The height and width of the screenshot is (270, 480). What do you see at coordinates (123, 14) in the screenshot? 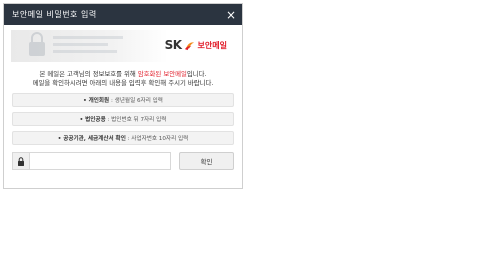
I see `dialog-titlebar: 보안메일 비밀번호 입력 ×` at bounding box center [123, 14].